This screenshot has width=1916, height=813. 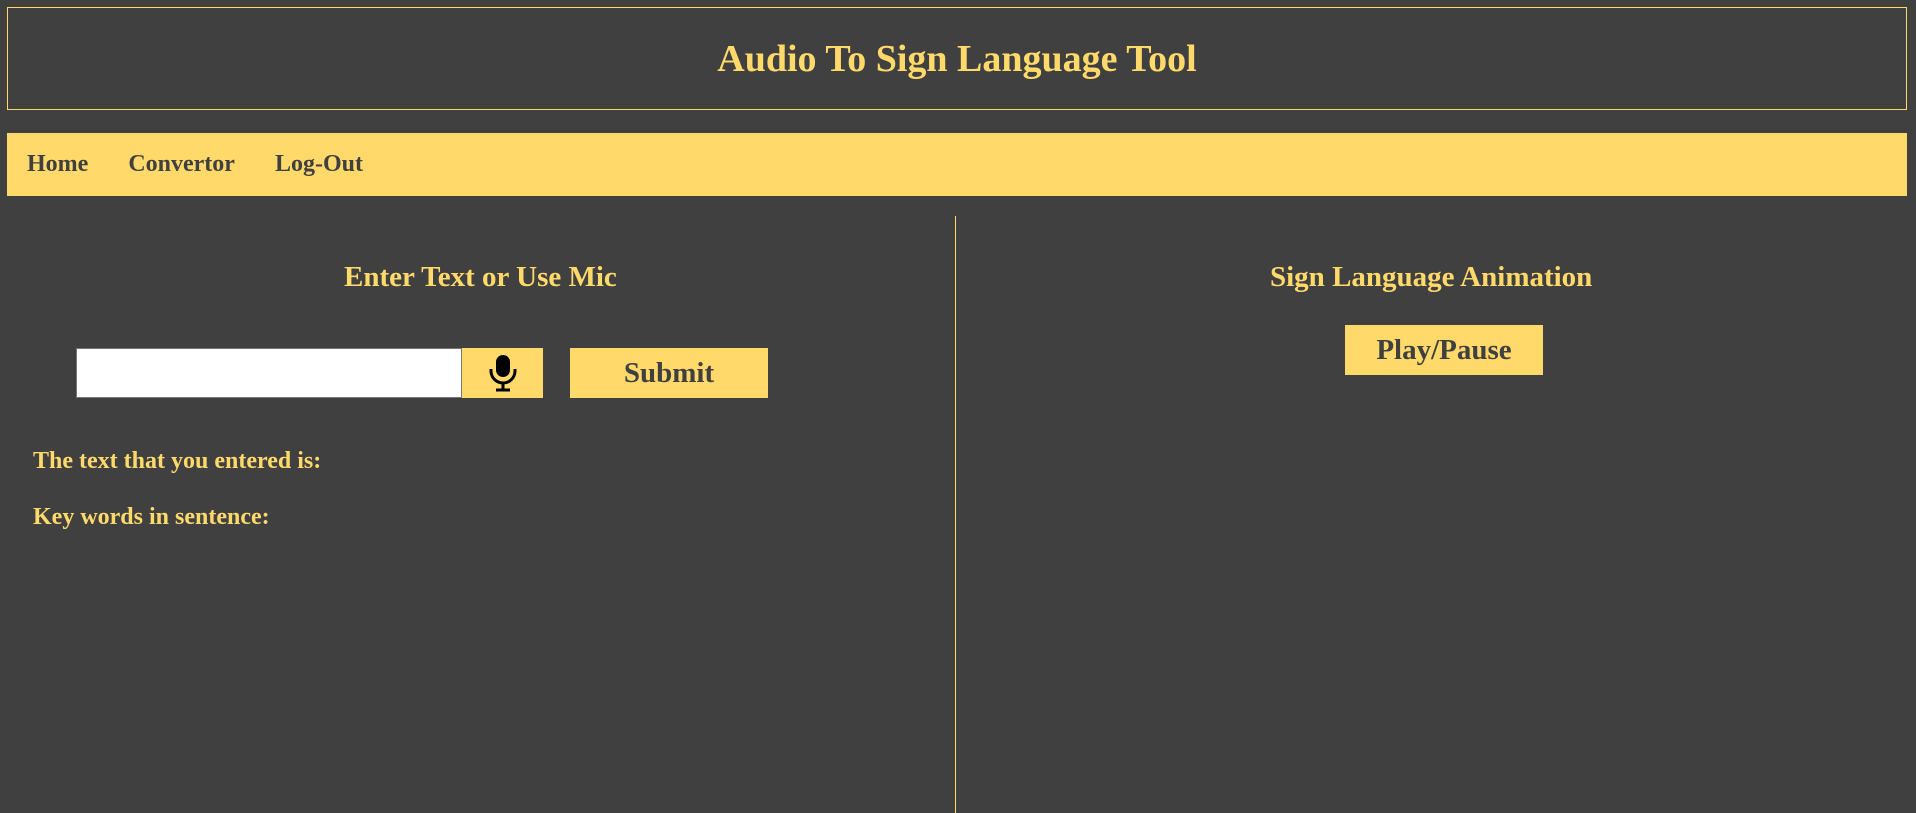 I want to click on mic-button, so click(x=502, y=373).